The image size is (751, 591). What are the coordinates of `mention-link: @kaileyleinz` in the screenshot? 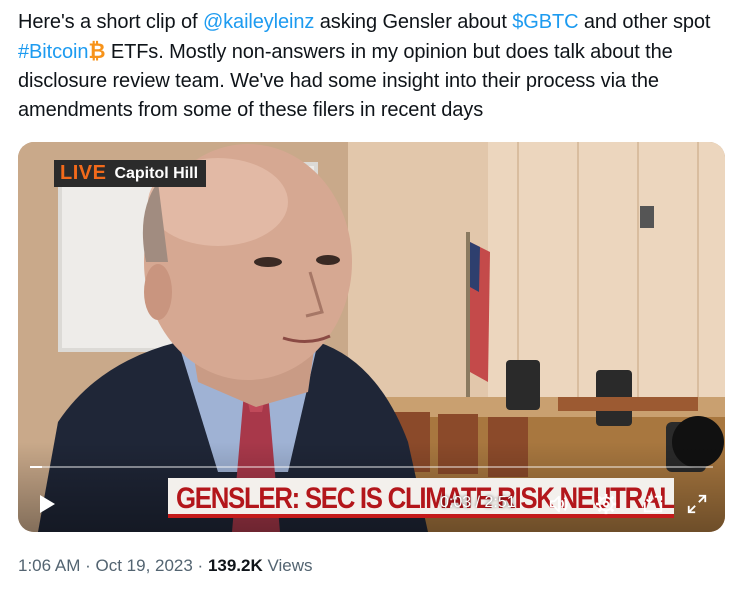 It's located at (258, 22).